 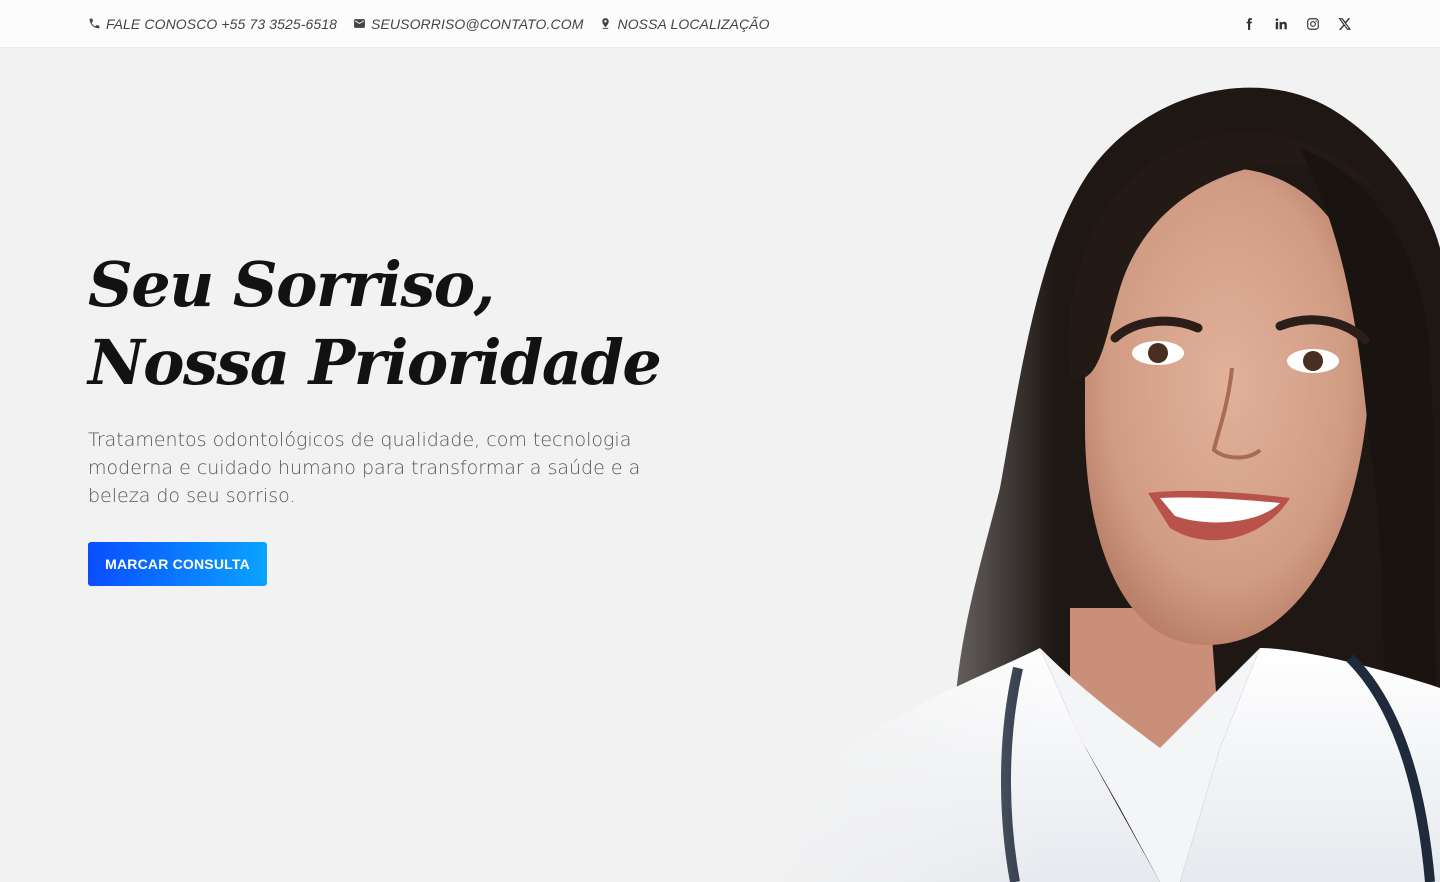 I want to click on facebook-link, so click(x=1249, y=24).